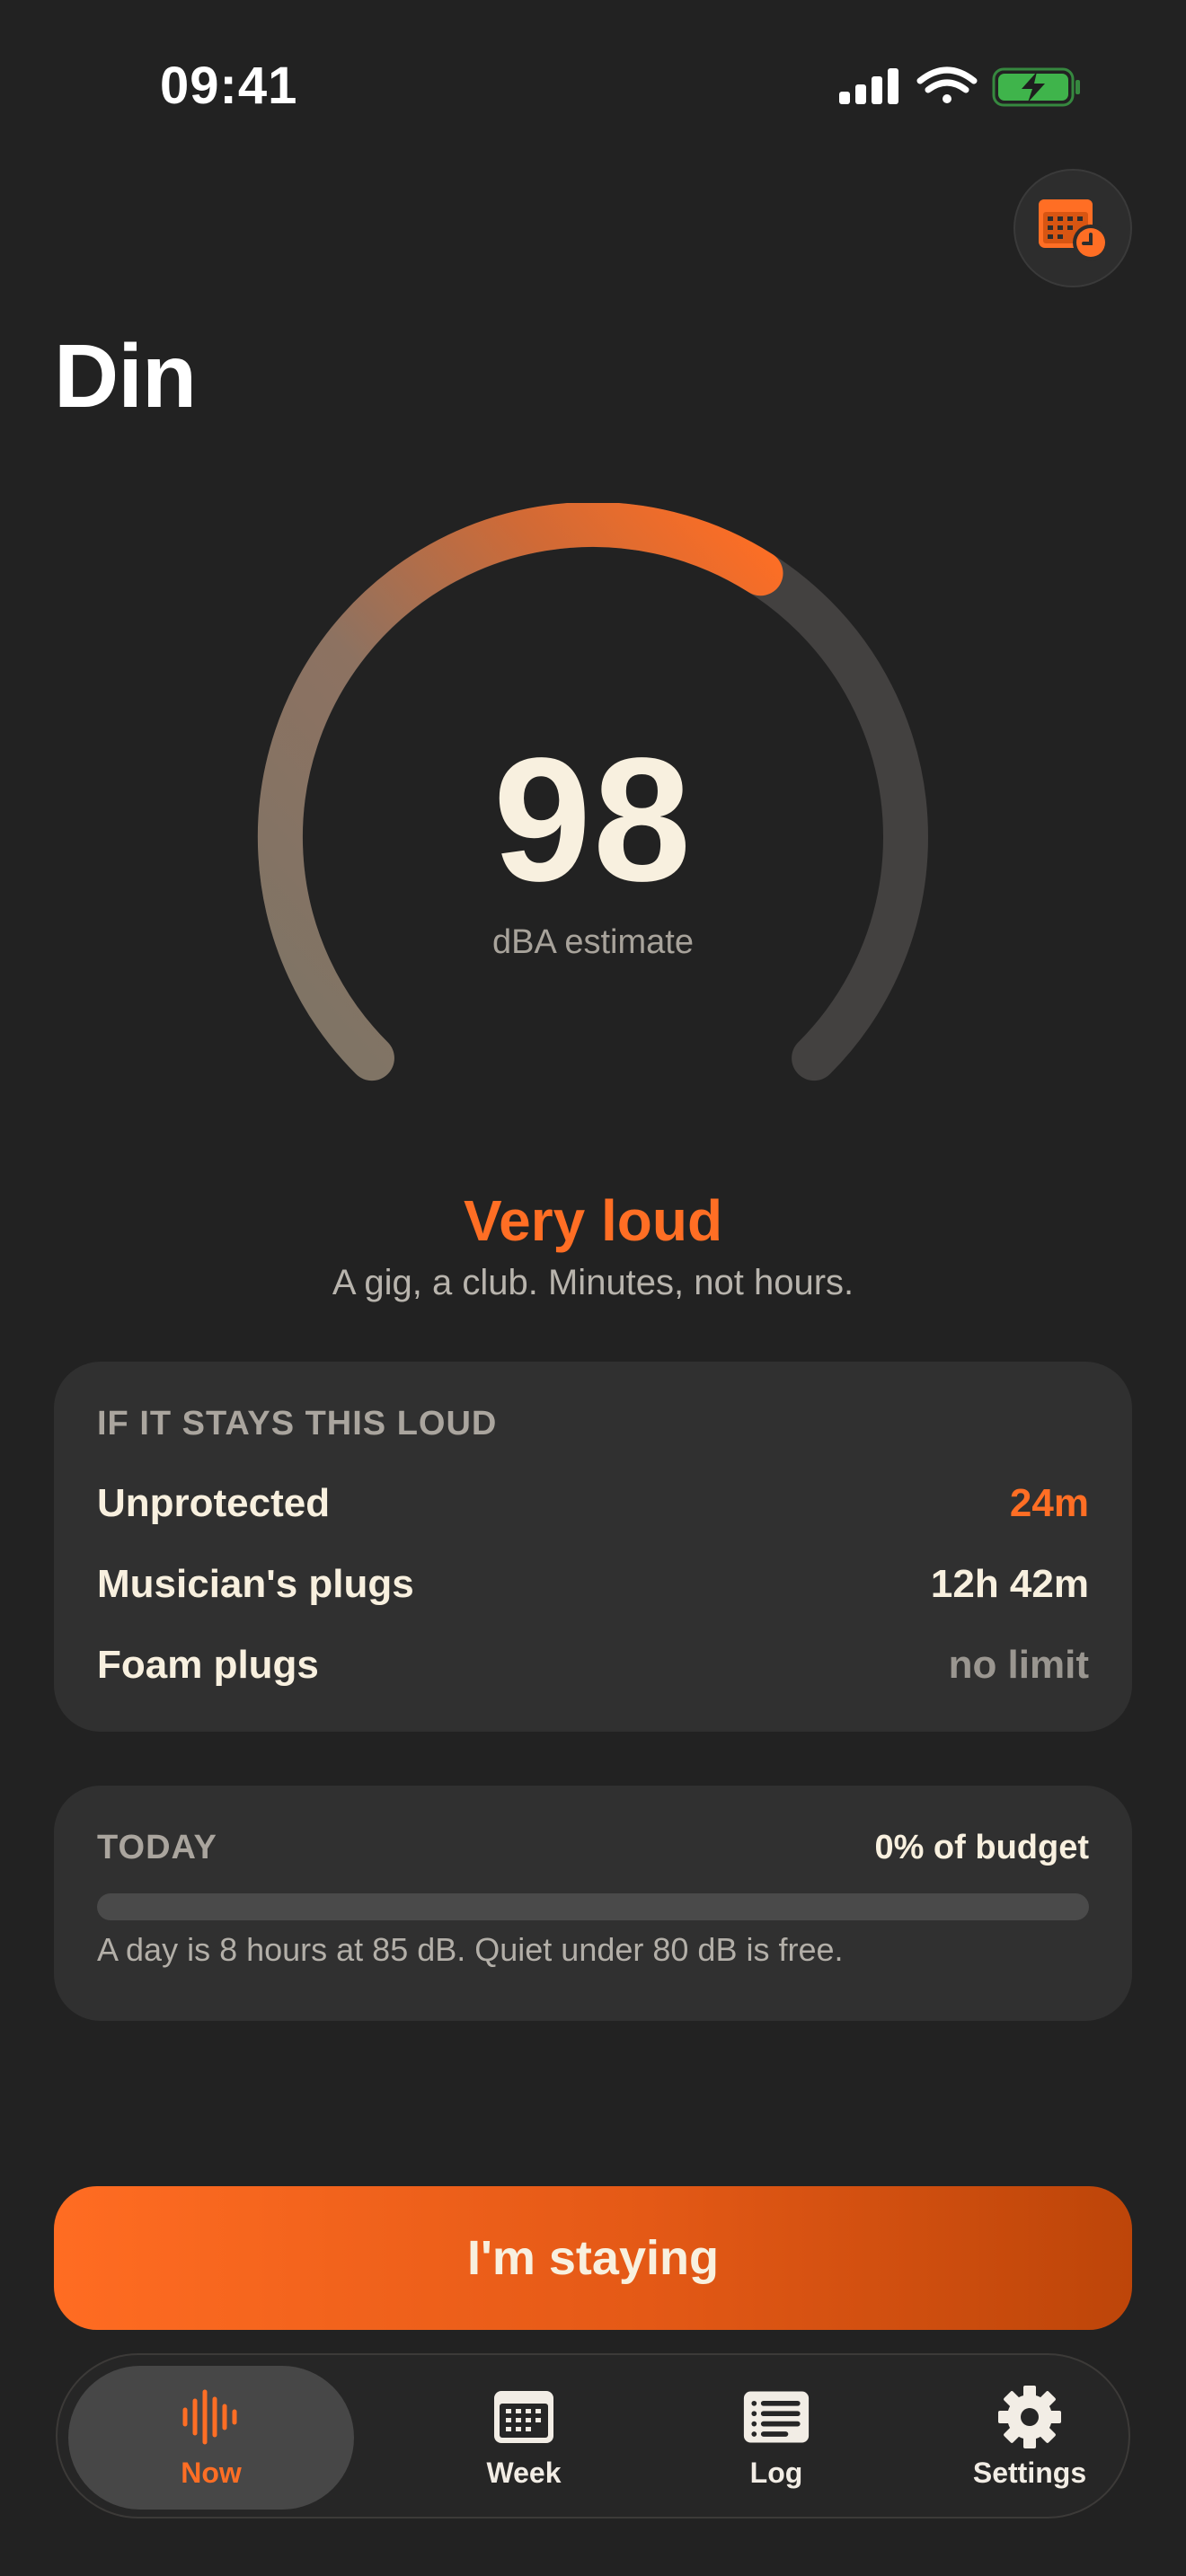 The height and width of the screenshot is (2576, 1186). I want to click on exposure-row-value: no limit, so click(1018, 1665).